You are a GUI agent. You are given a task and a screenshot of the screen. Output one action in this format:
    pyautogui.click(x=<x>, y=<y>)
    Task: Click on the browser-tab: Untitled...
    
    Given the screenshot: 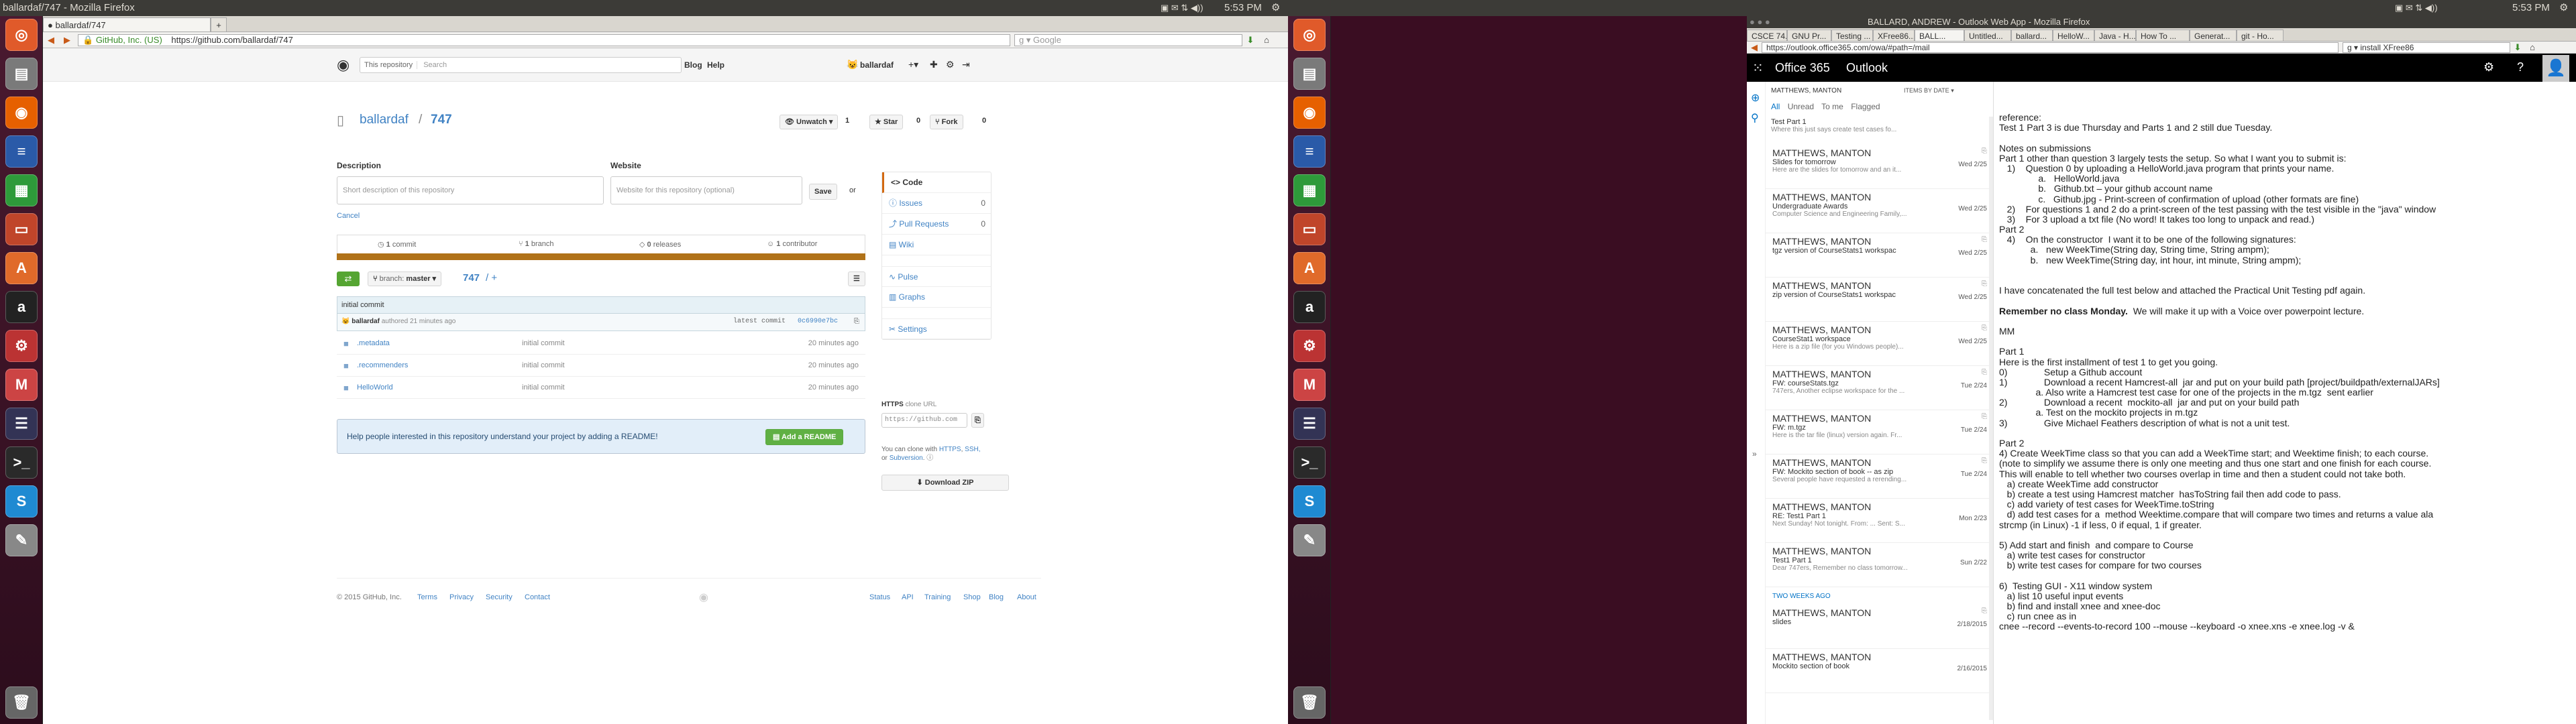 What is the action you would take?
    pyautogui.click(x=1987, y=35)
    